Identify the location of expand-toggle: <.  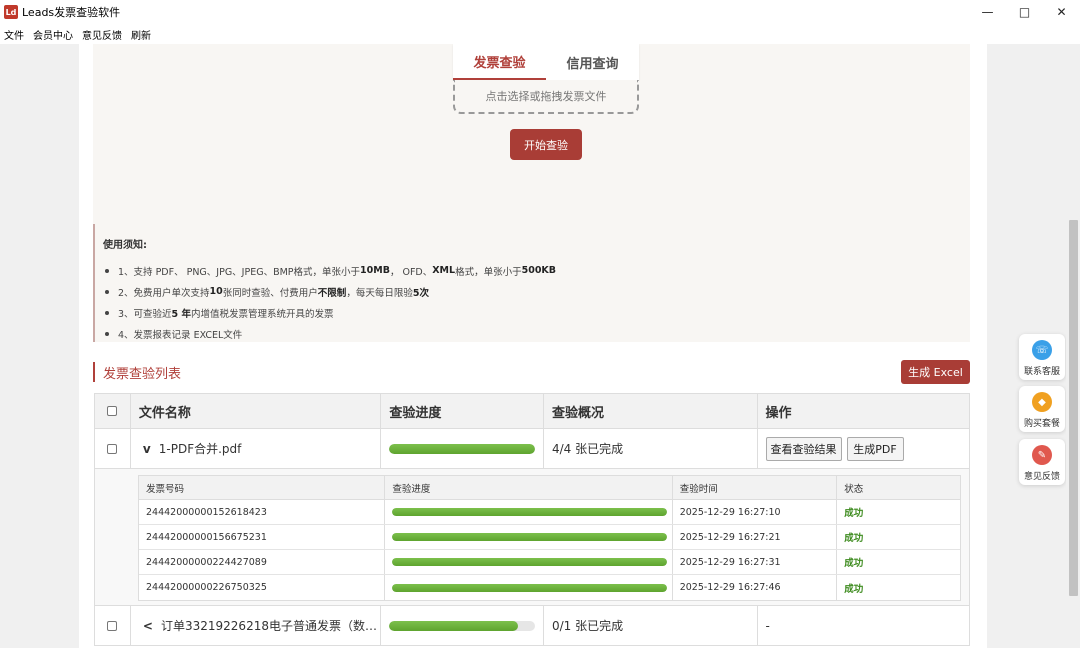
(148, 626).